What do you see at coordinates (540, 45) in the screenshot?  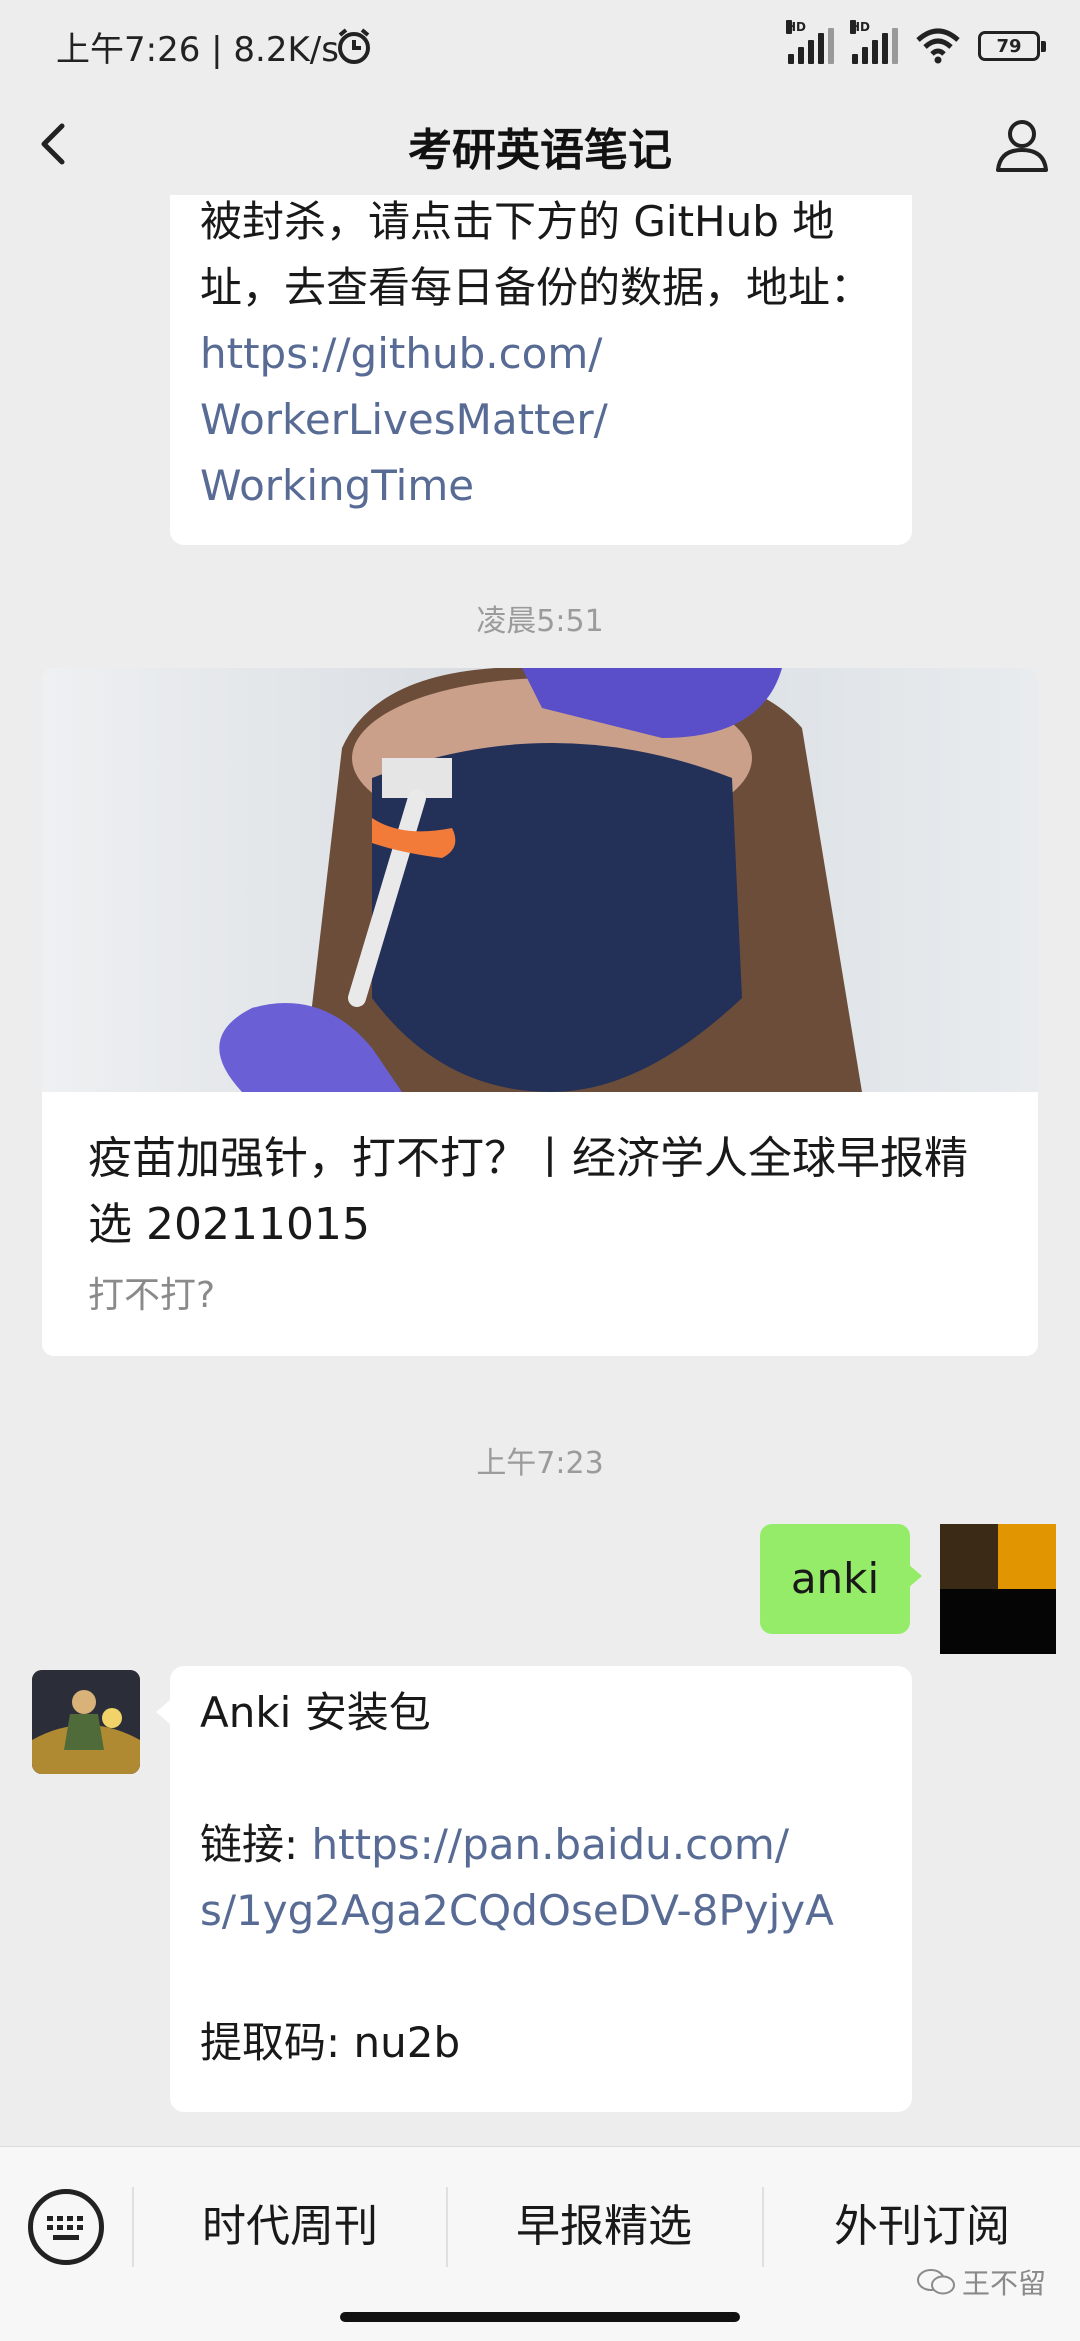 I see `status-bar: 上午7:26 | 8.2K/s HD HD 79` at bounding box center [540, 45].